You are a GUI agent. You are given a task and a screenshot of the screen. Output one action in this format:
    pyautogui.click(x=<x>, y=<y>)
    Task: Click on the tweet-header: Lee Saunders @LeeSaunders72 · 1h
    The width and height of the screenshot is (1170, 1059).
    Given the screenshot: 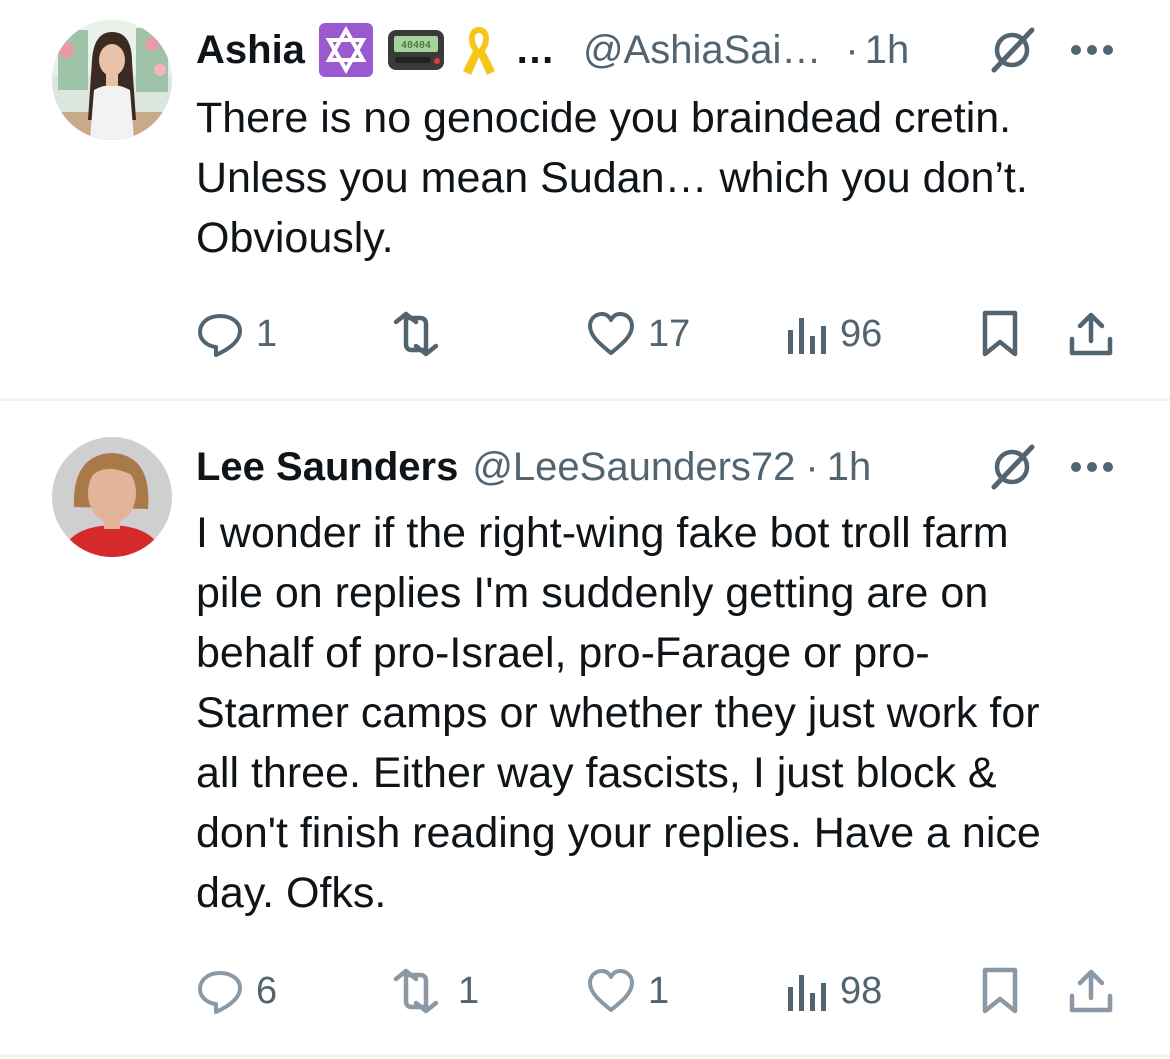 What is the action you would take?
    pyautogui.click(x=655, y=467)
    